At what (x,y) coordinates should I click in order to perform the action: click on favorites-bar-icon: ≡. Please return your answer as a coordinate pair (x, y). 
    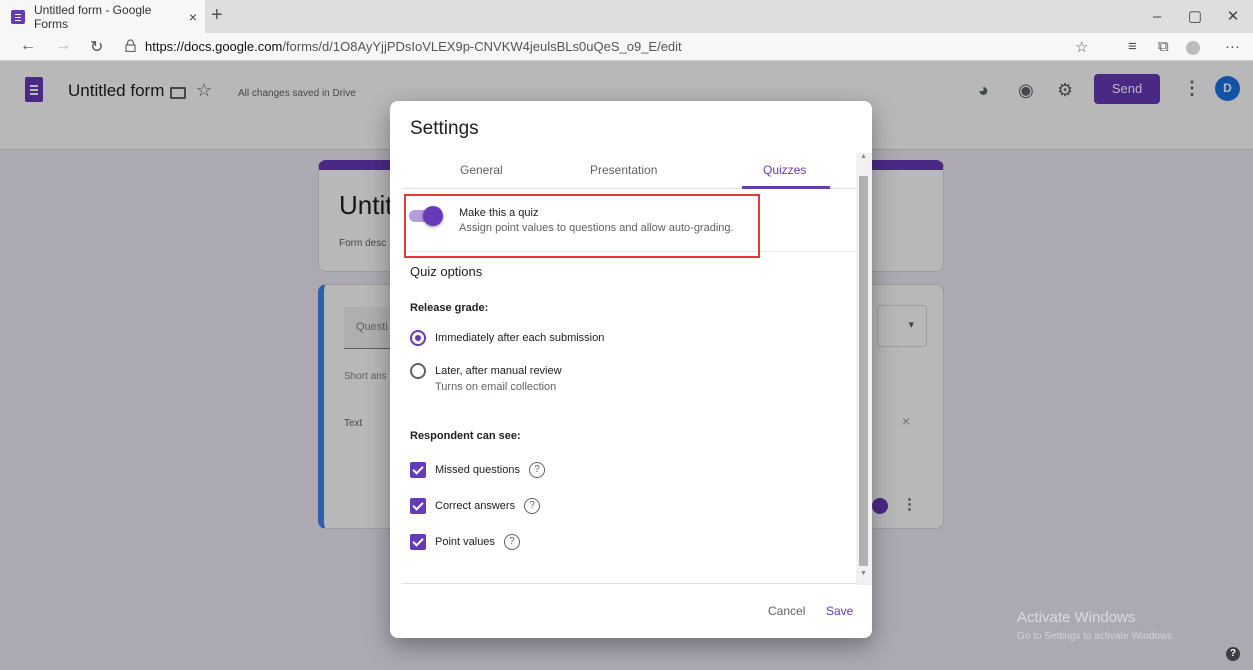
    Looking at the image, I should click on (1132, 46).